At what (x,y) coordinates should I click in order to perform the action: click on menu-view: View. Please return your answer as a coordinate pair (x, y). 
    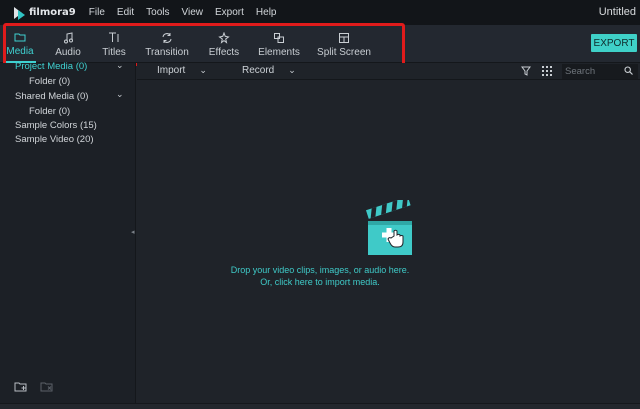
    Looking at the image, I should click on (193, 12).